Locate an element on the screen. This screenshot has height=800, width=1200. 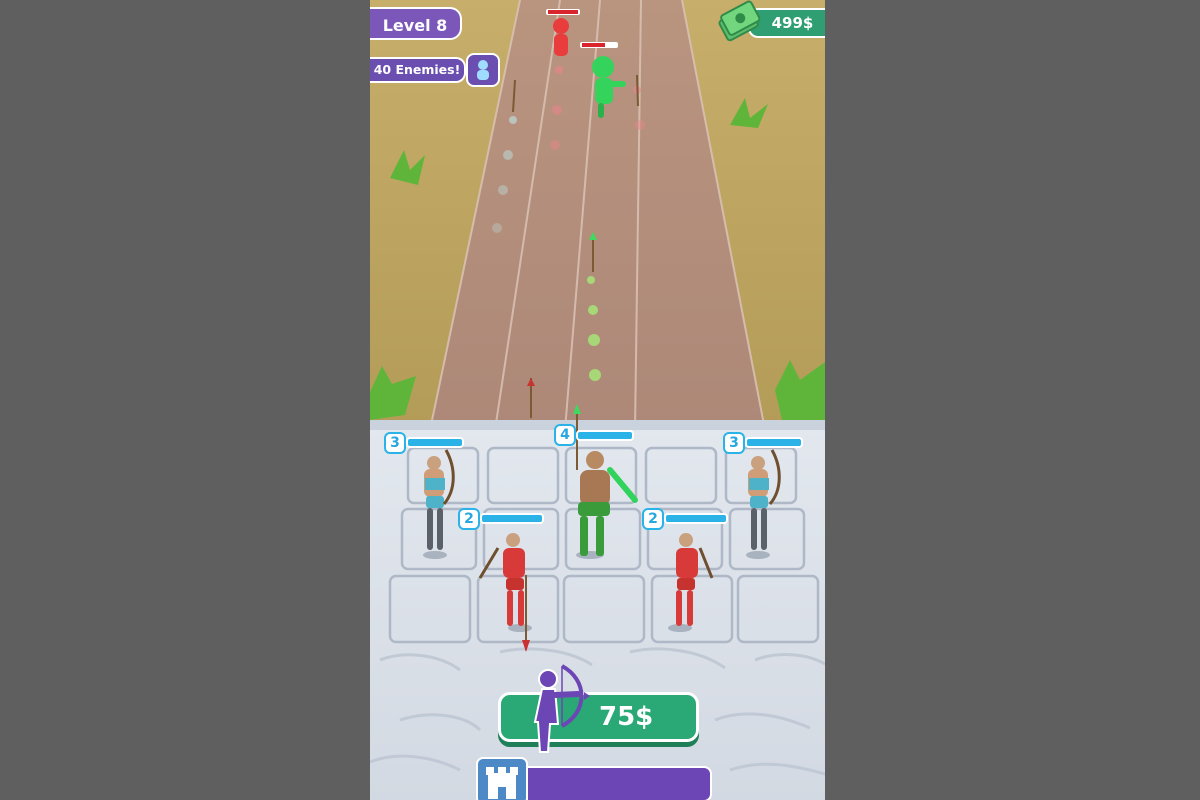
enemies-count: 40 Enemies! is located at coordinates (418, 70).